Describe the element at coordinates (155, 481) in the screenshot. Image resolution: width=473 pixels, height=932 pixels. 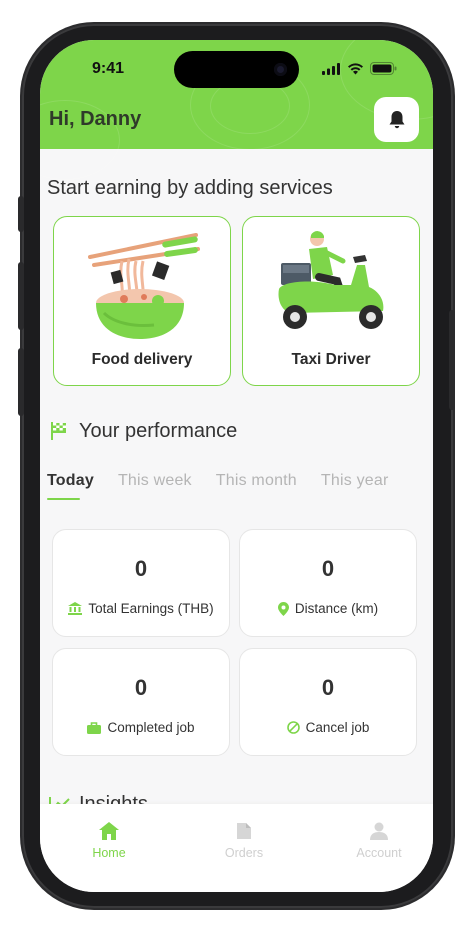
I see `tab-this-week: This week` at that location.